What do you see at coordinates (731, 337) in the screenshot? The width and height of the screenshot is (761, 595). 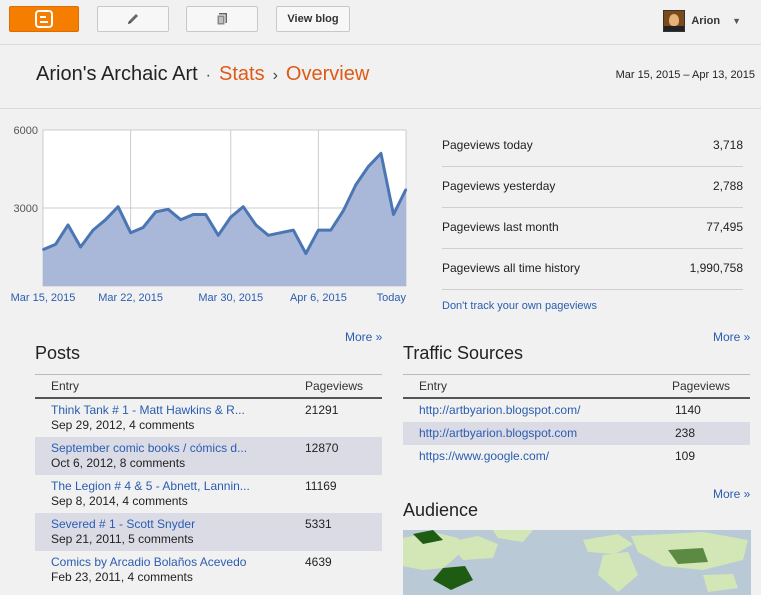 I see `traffic-more-link: More »` at bounding box center [731, 337].